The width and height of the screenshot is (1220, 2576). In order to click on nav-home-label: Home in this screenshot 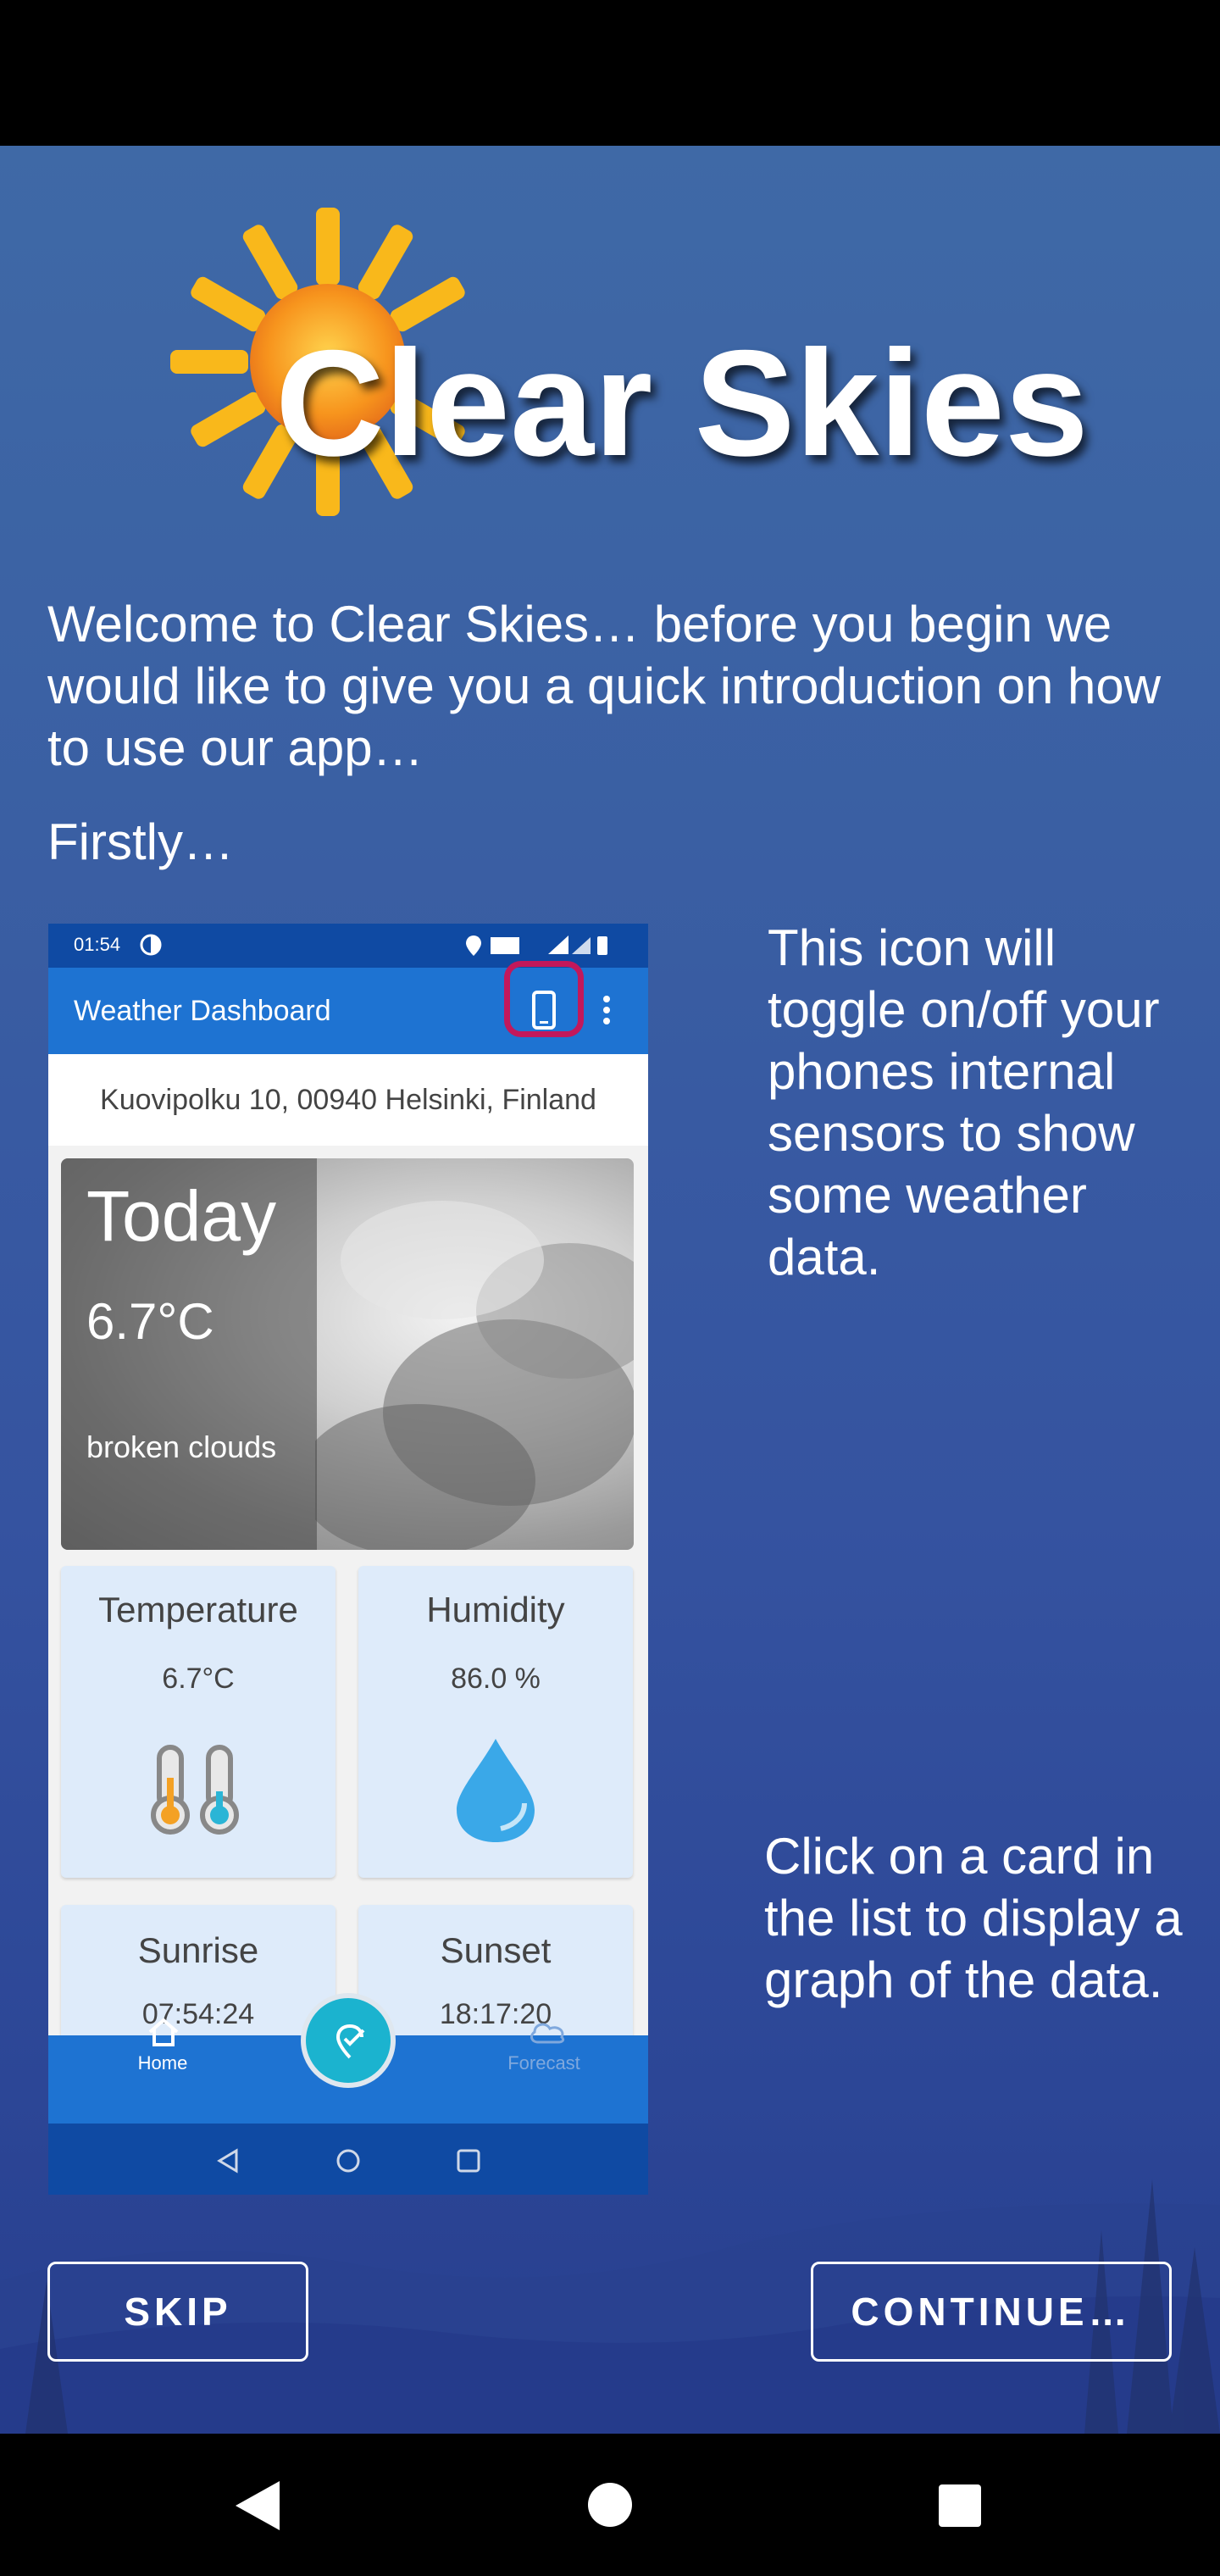, I will do `click(162, 2063)`.